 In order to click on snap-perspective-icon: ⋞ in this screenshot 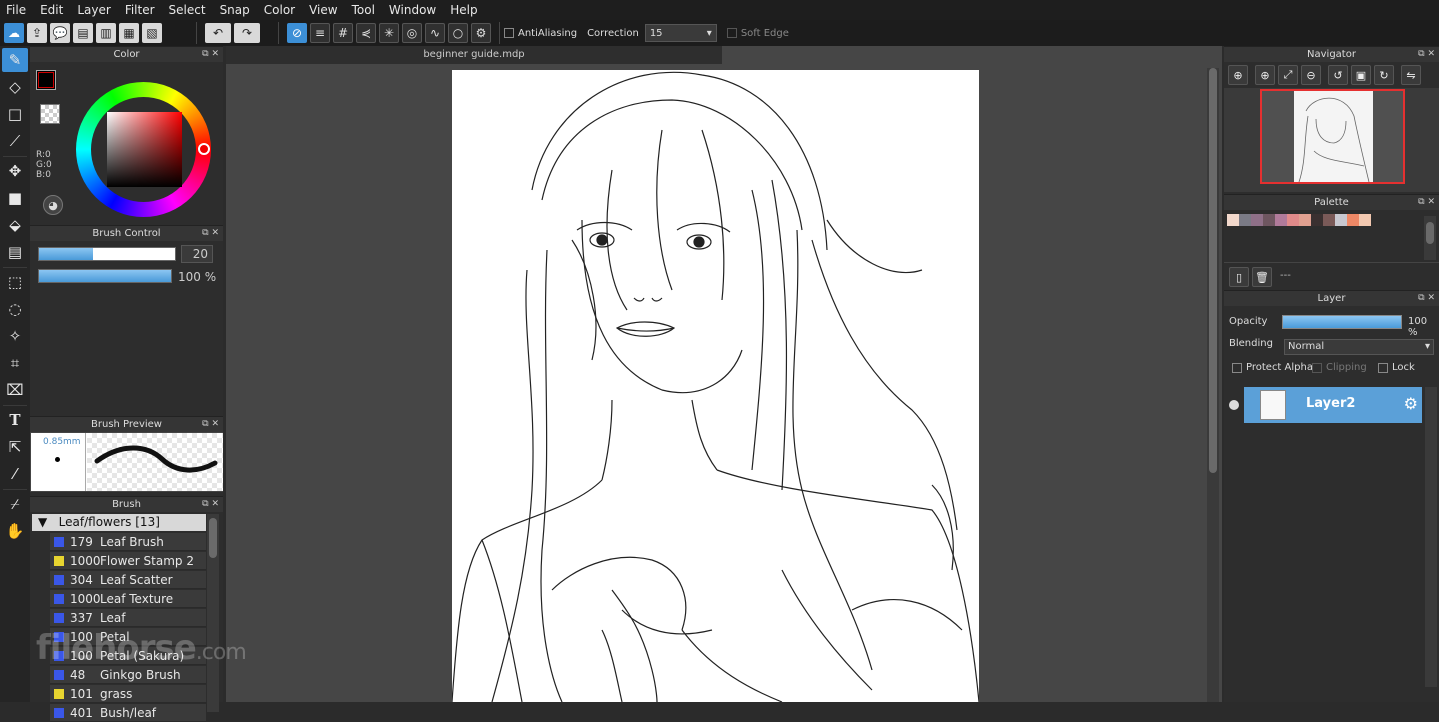, I will do `click(366, 33)`.